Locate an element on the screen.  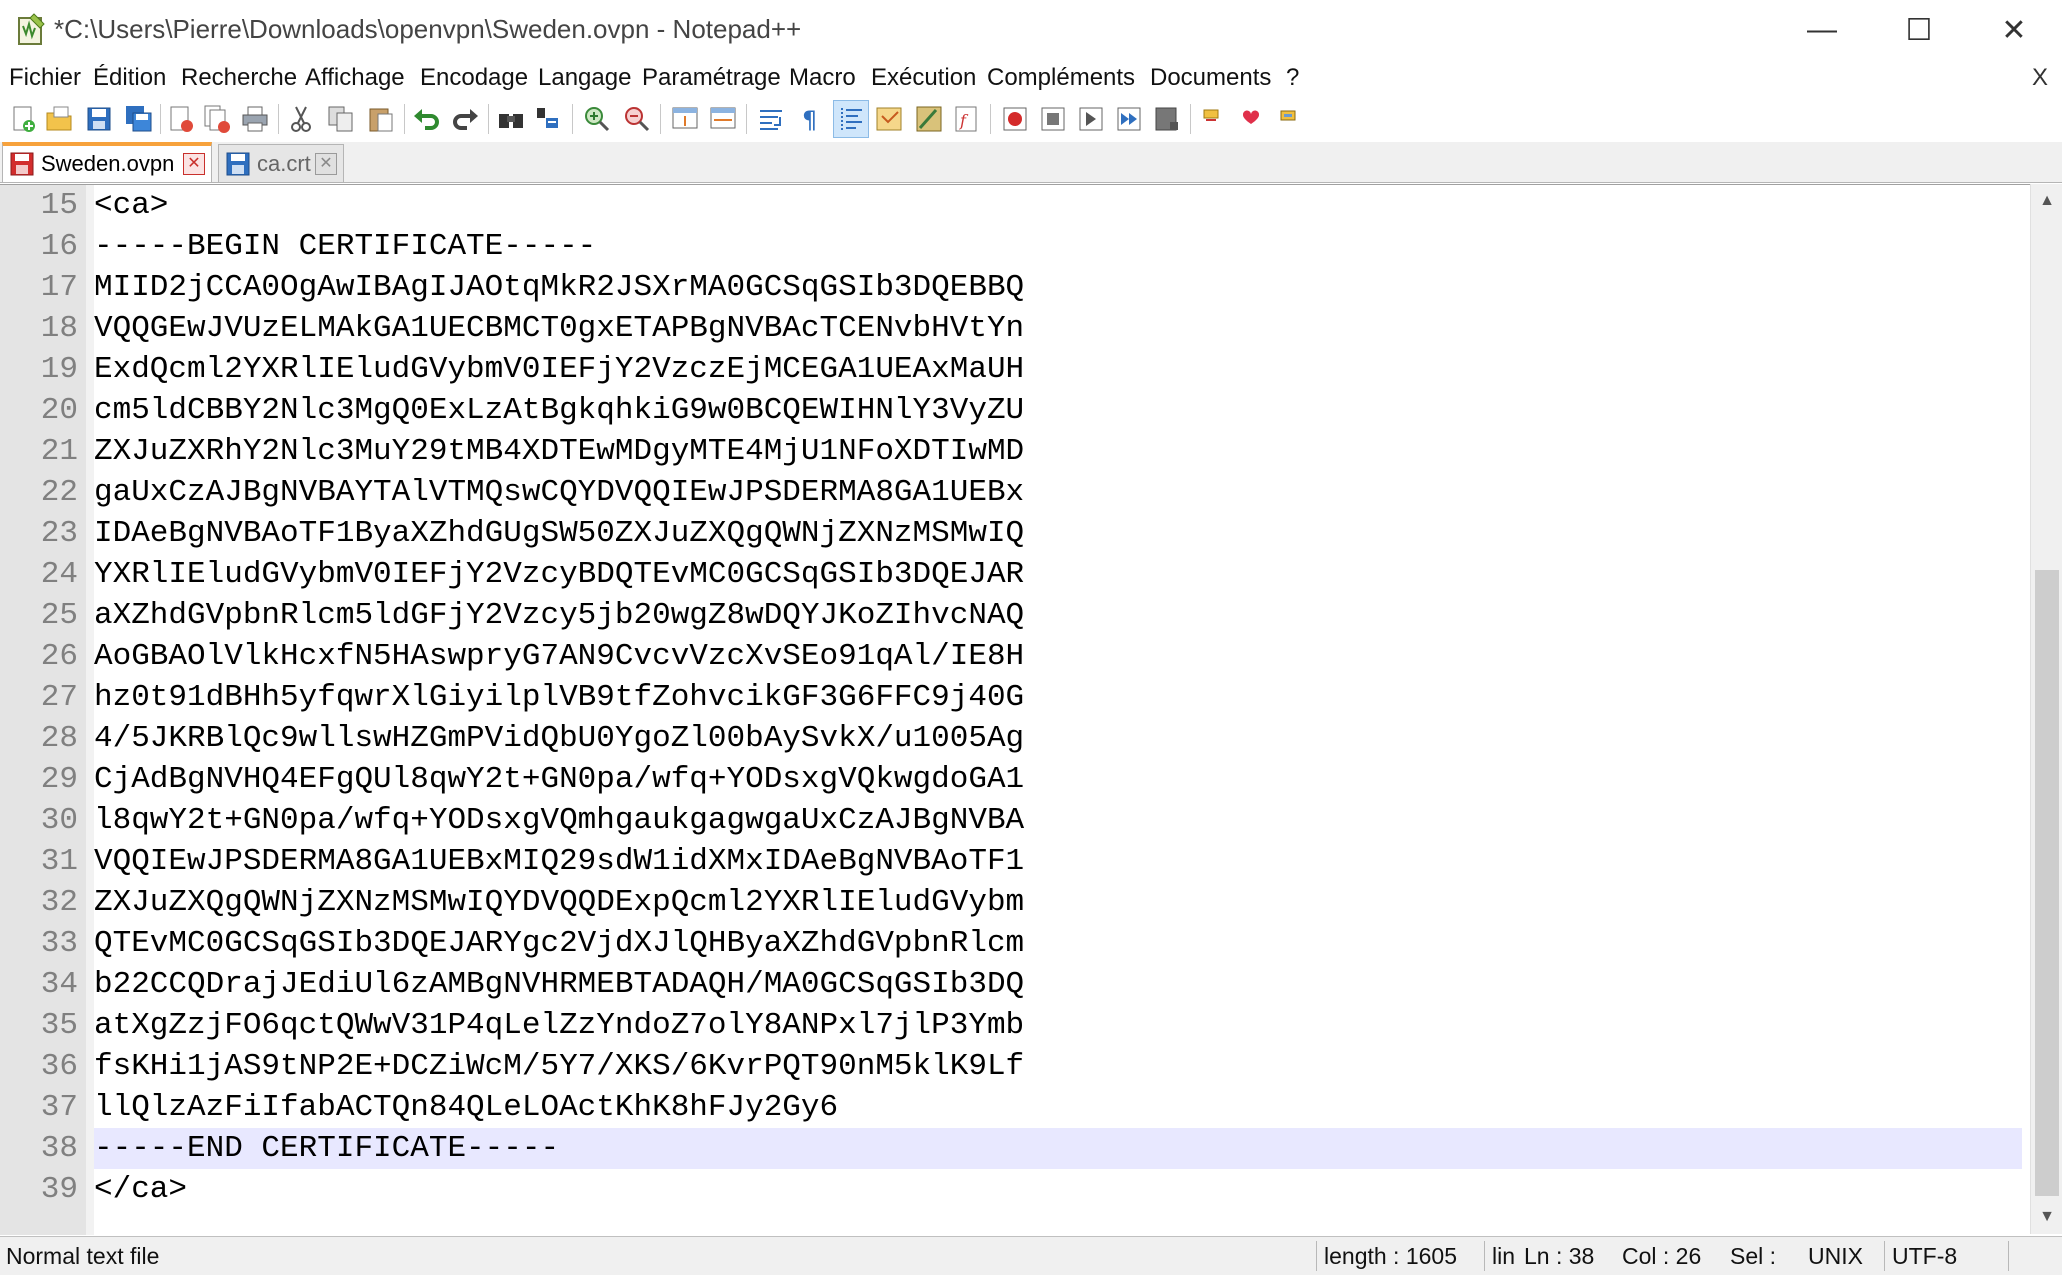
vertical-scrollbar: ▲ ▼ is located at coordinates (2046, 709).